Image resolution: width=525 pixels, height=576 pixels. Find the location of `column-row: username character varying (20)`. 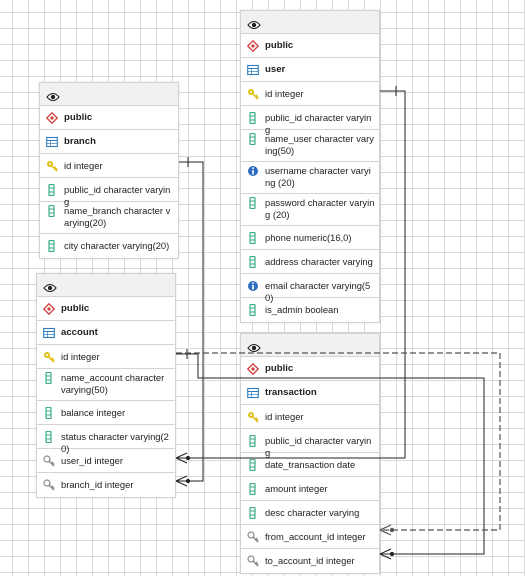

column-row: username character varying (20) is located at coordinates (310, 178).